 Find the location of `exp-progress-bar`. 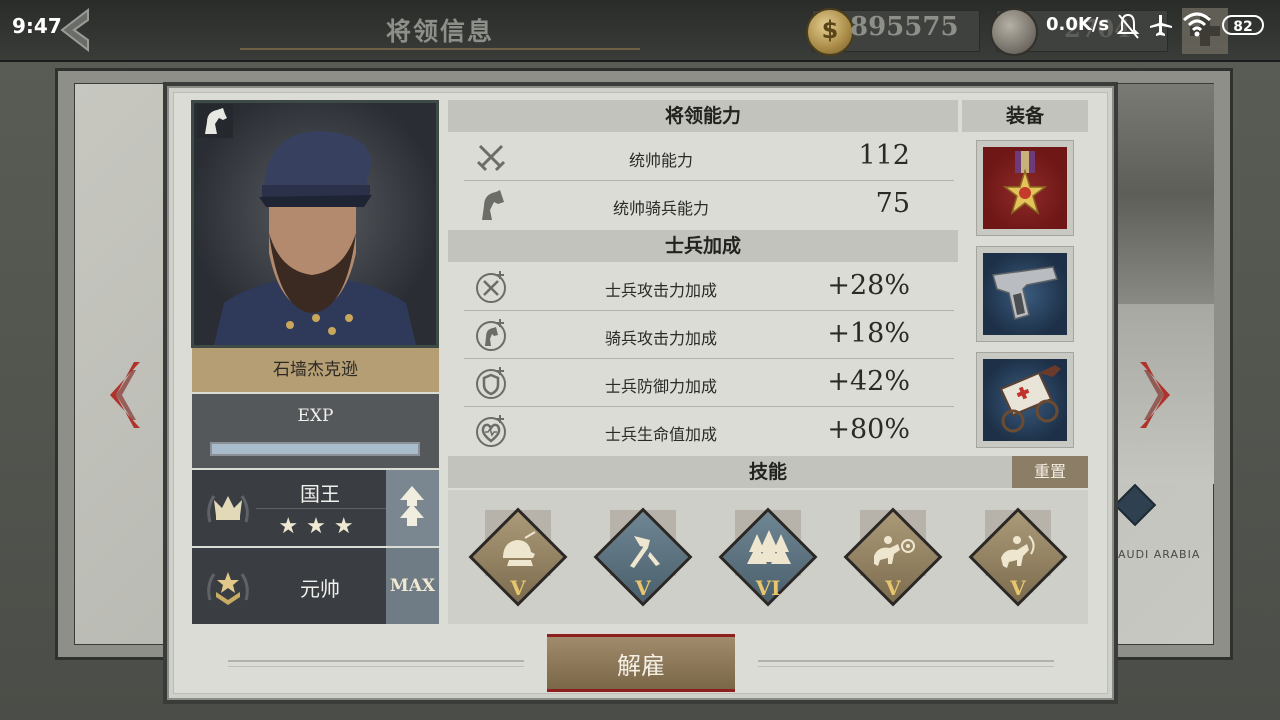

exp-progress-bar is located at coordinates (315, 449).